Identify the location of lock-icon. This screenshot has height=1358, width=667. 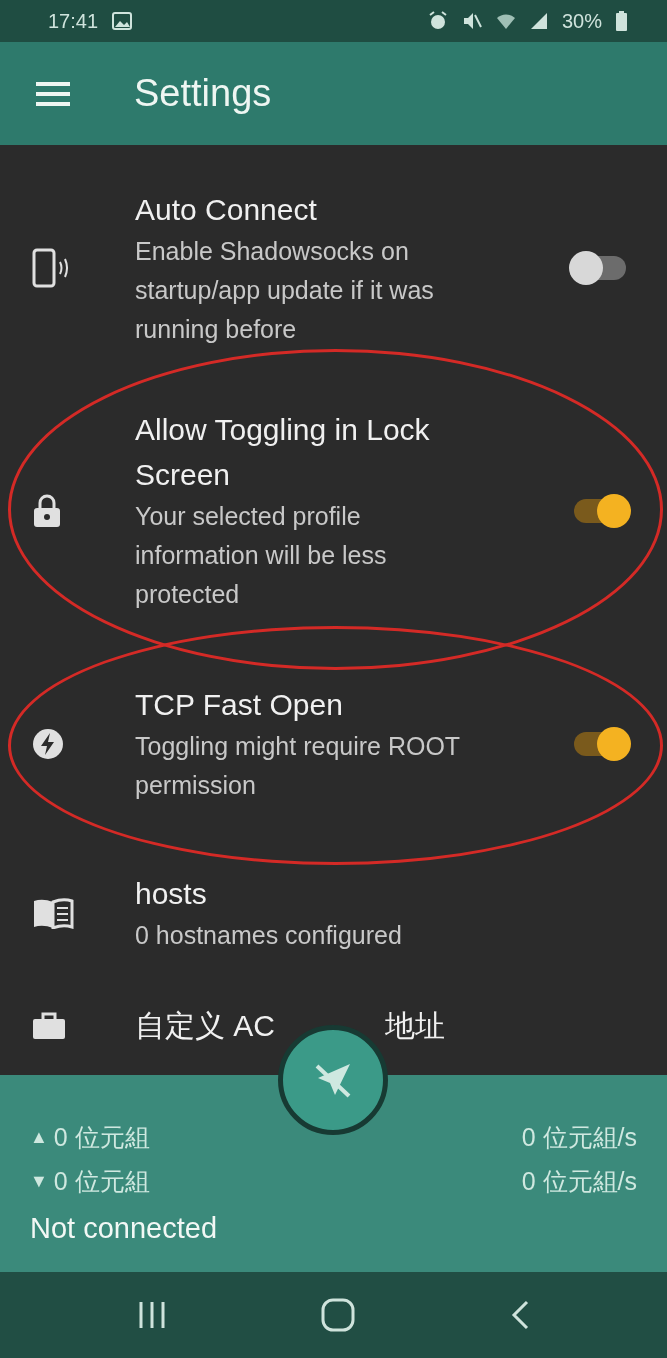
(47, 510).